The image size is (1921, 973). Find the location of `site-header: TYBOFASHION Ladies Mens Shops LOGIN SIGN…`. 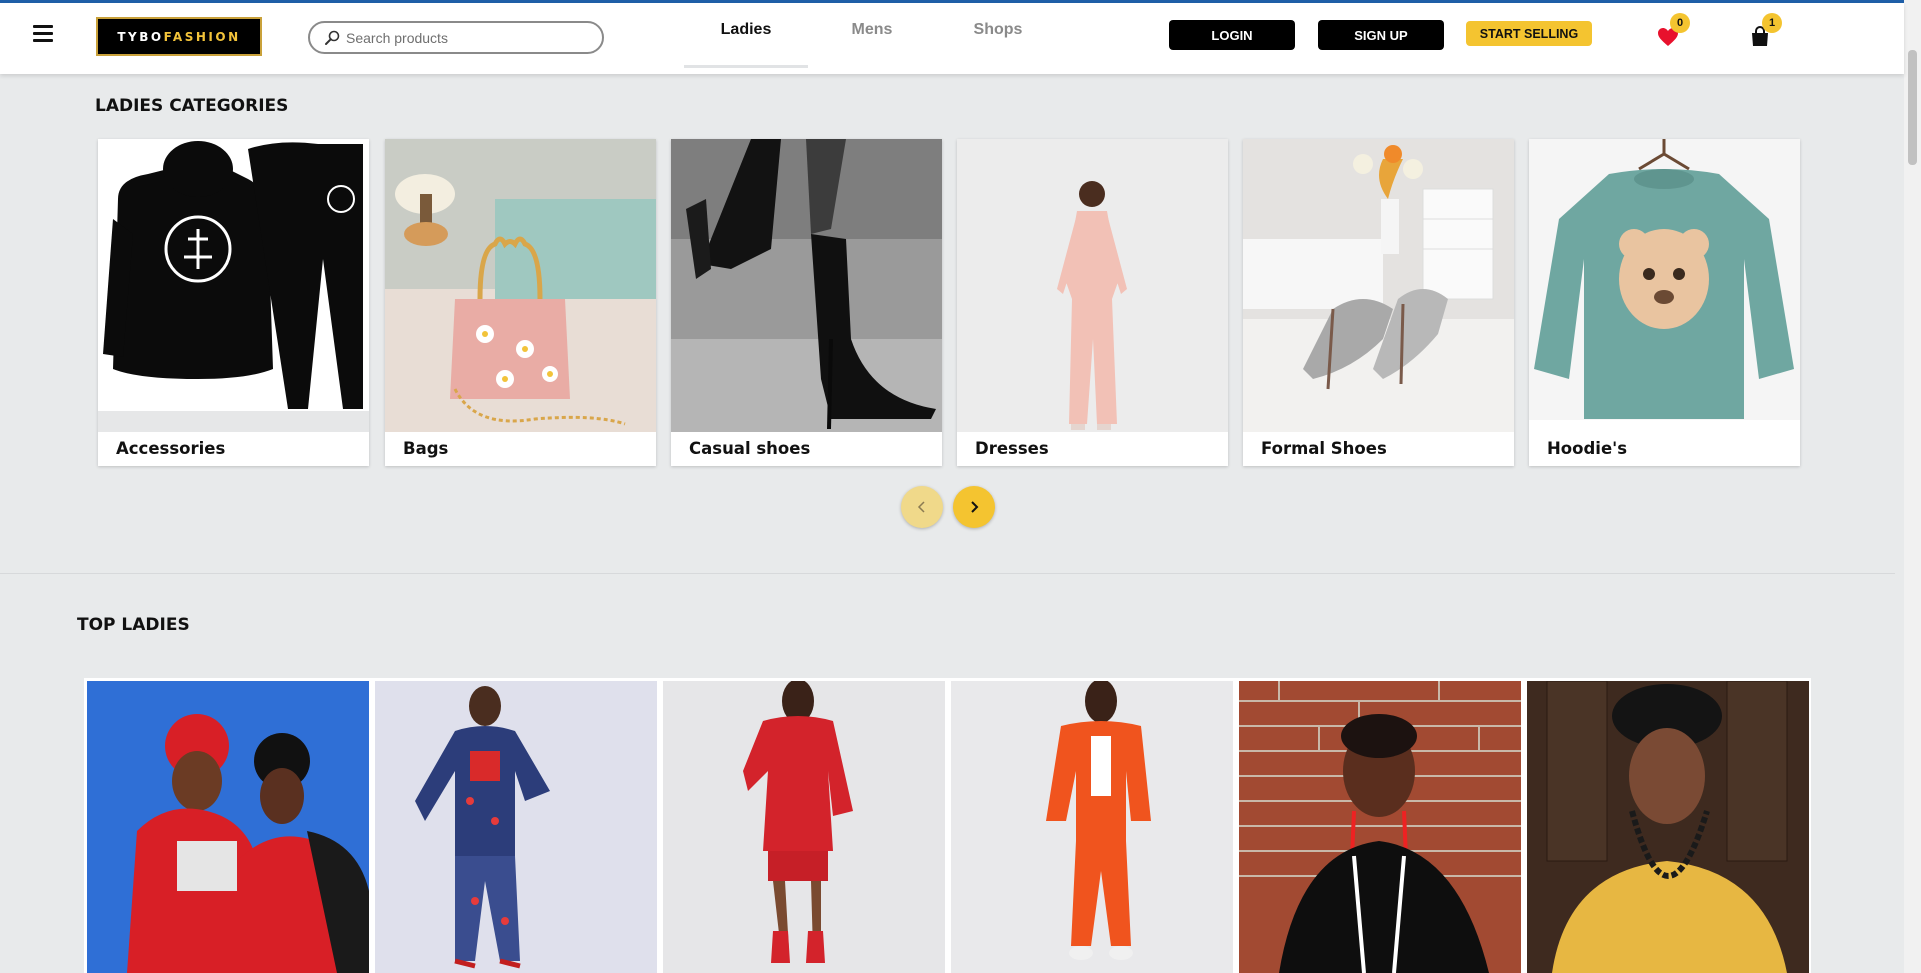

site-header: TYBOFASHION Ladies Mens Shops LOGIN SIGN… is located at coordinates (952, 38).